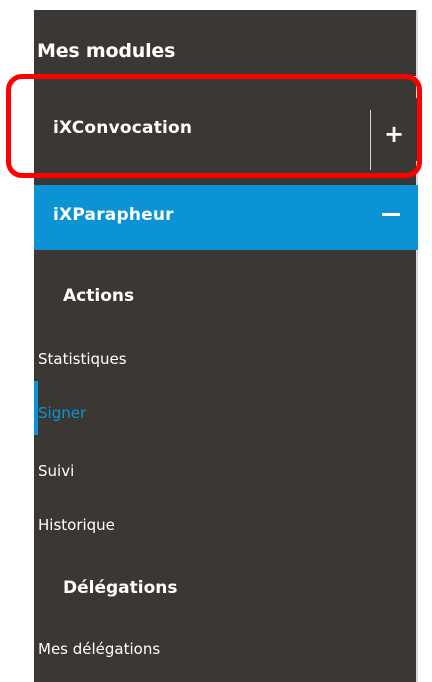  I want to click on menu-item-mes-delegations: Mes délégations, so click(226, 650).